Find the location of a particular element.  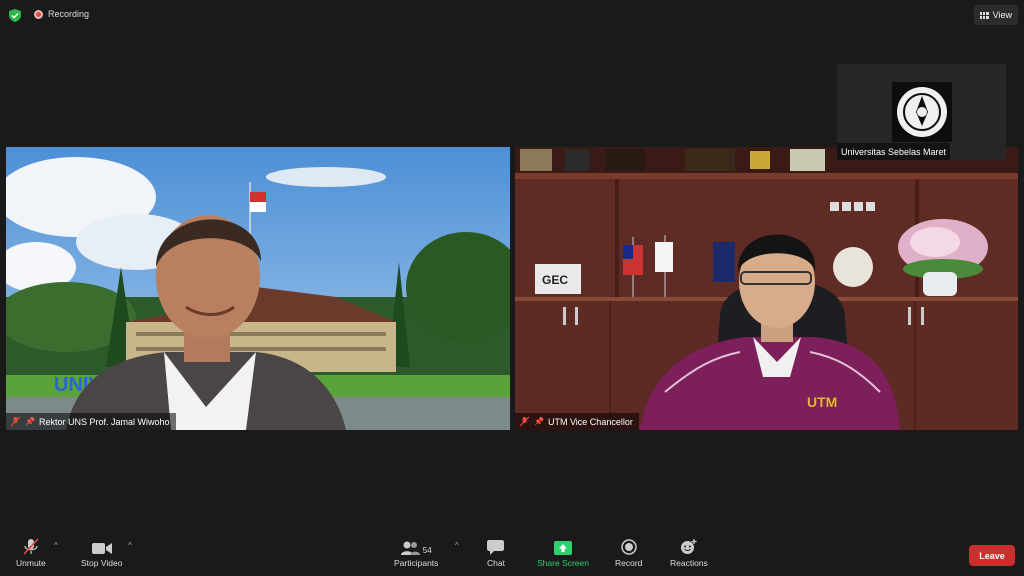

share-screen-button: Share Screen is located at coordinates (563, 553).